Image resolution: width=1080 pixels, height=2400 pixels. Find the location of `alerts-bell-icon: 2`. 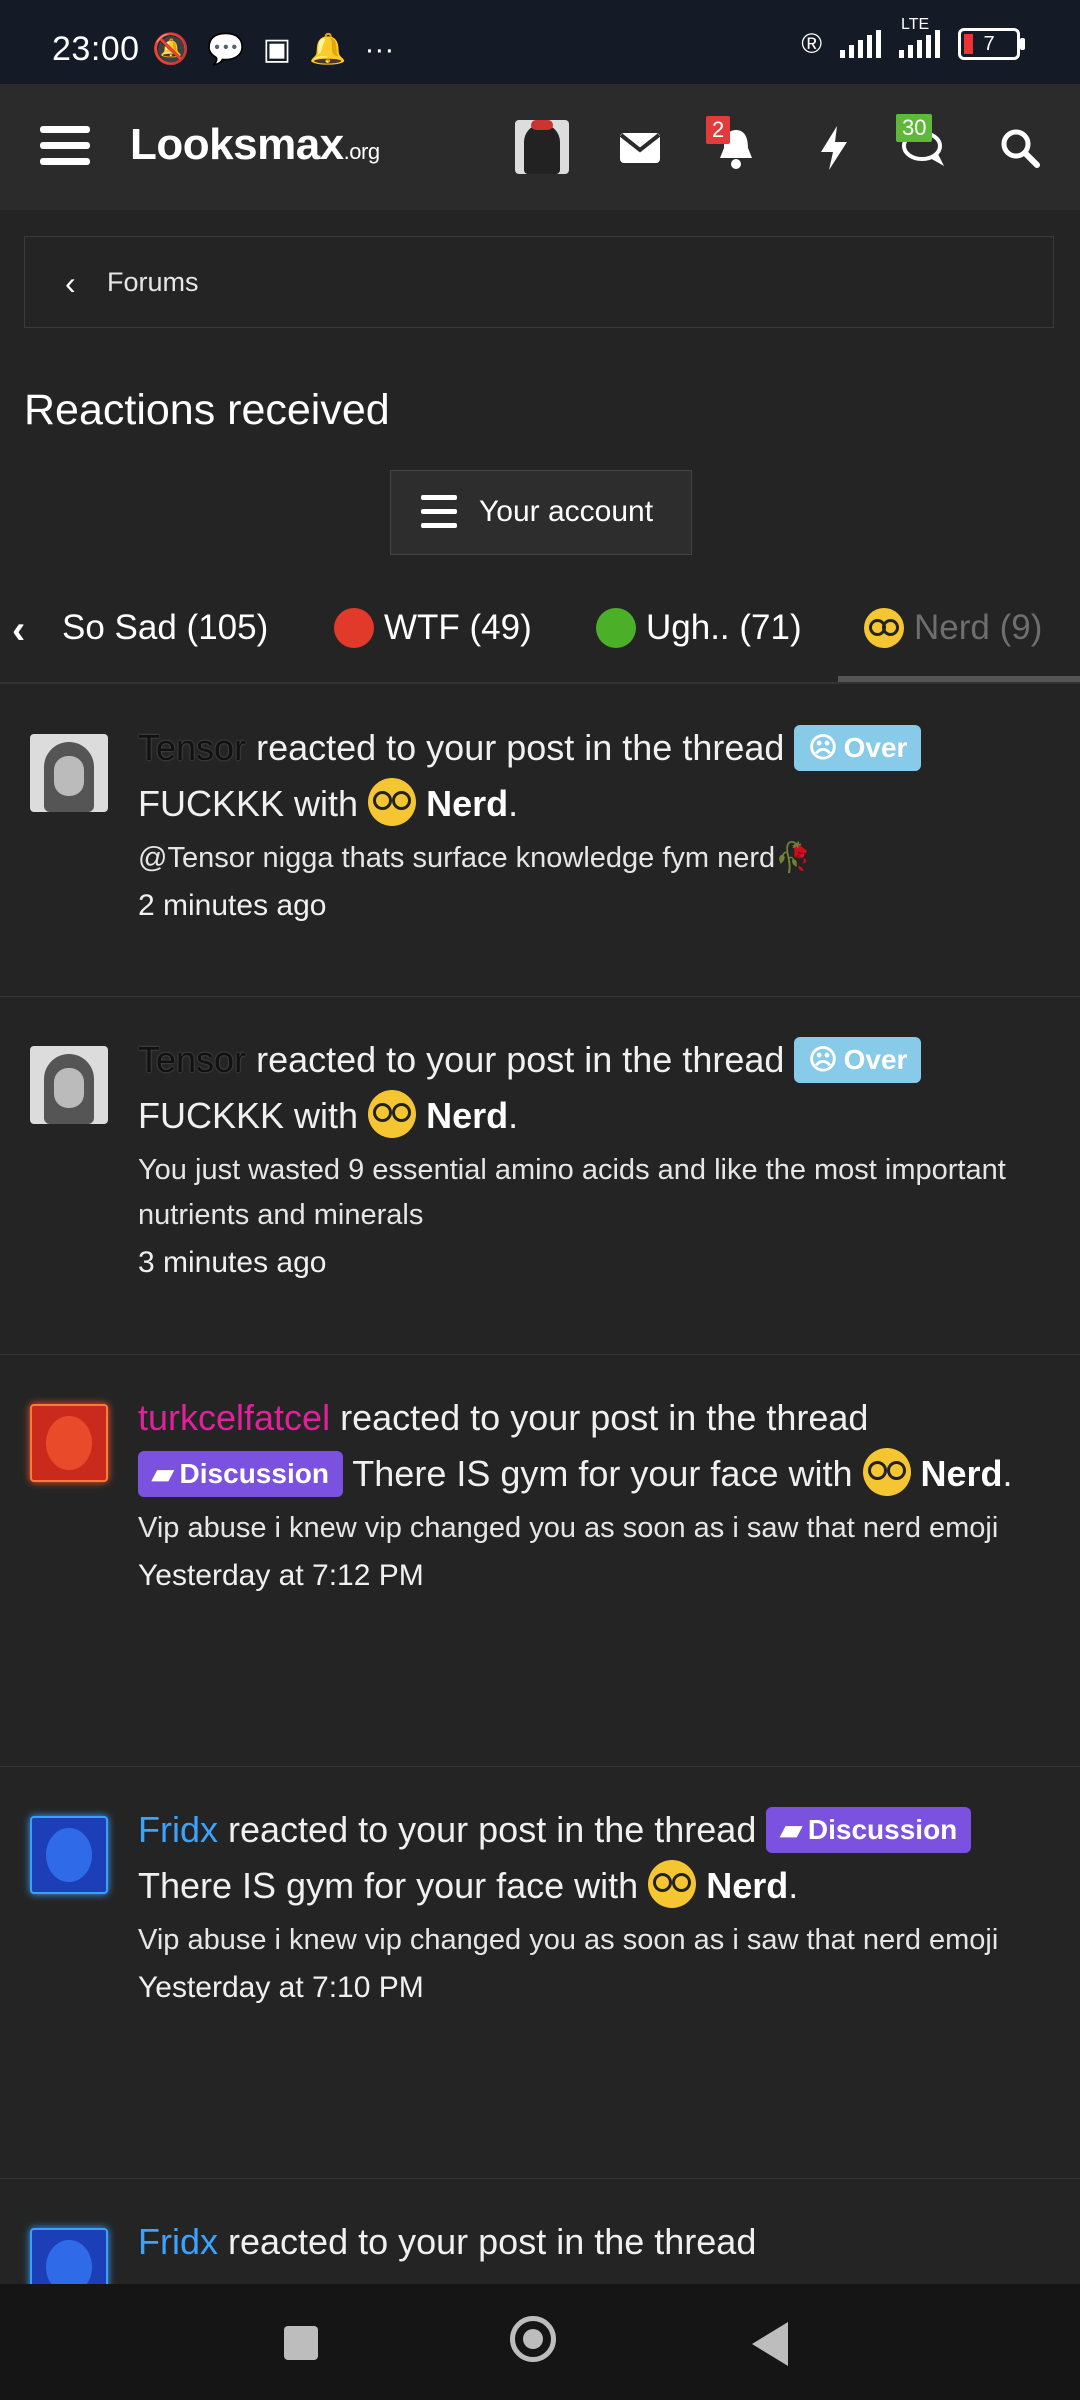

alerts-bell-icon: 2 is located at coordinates (734, 145).